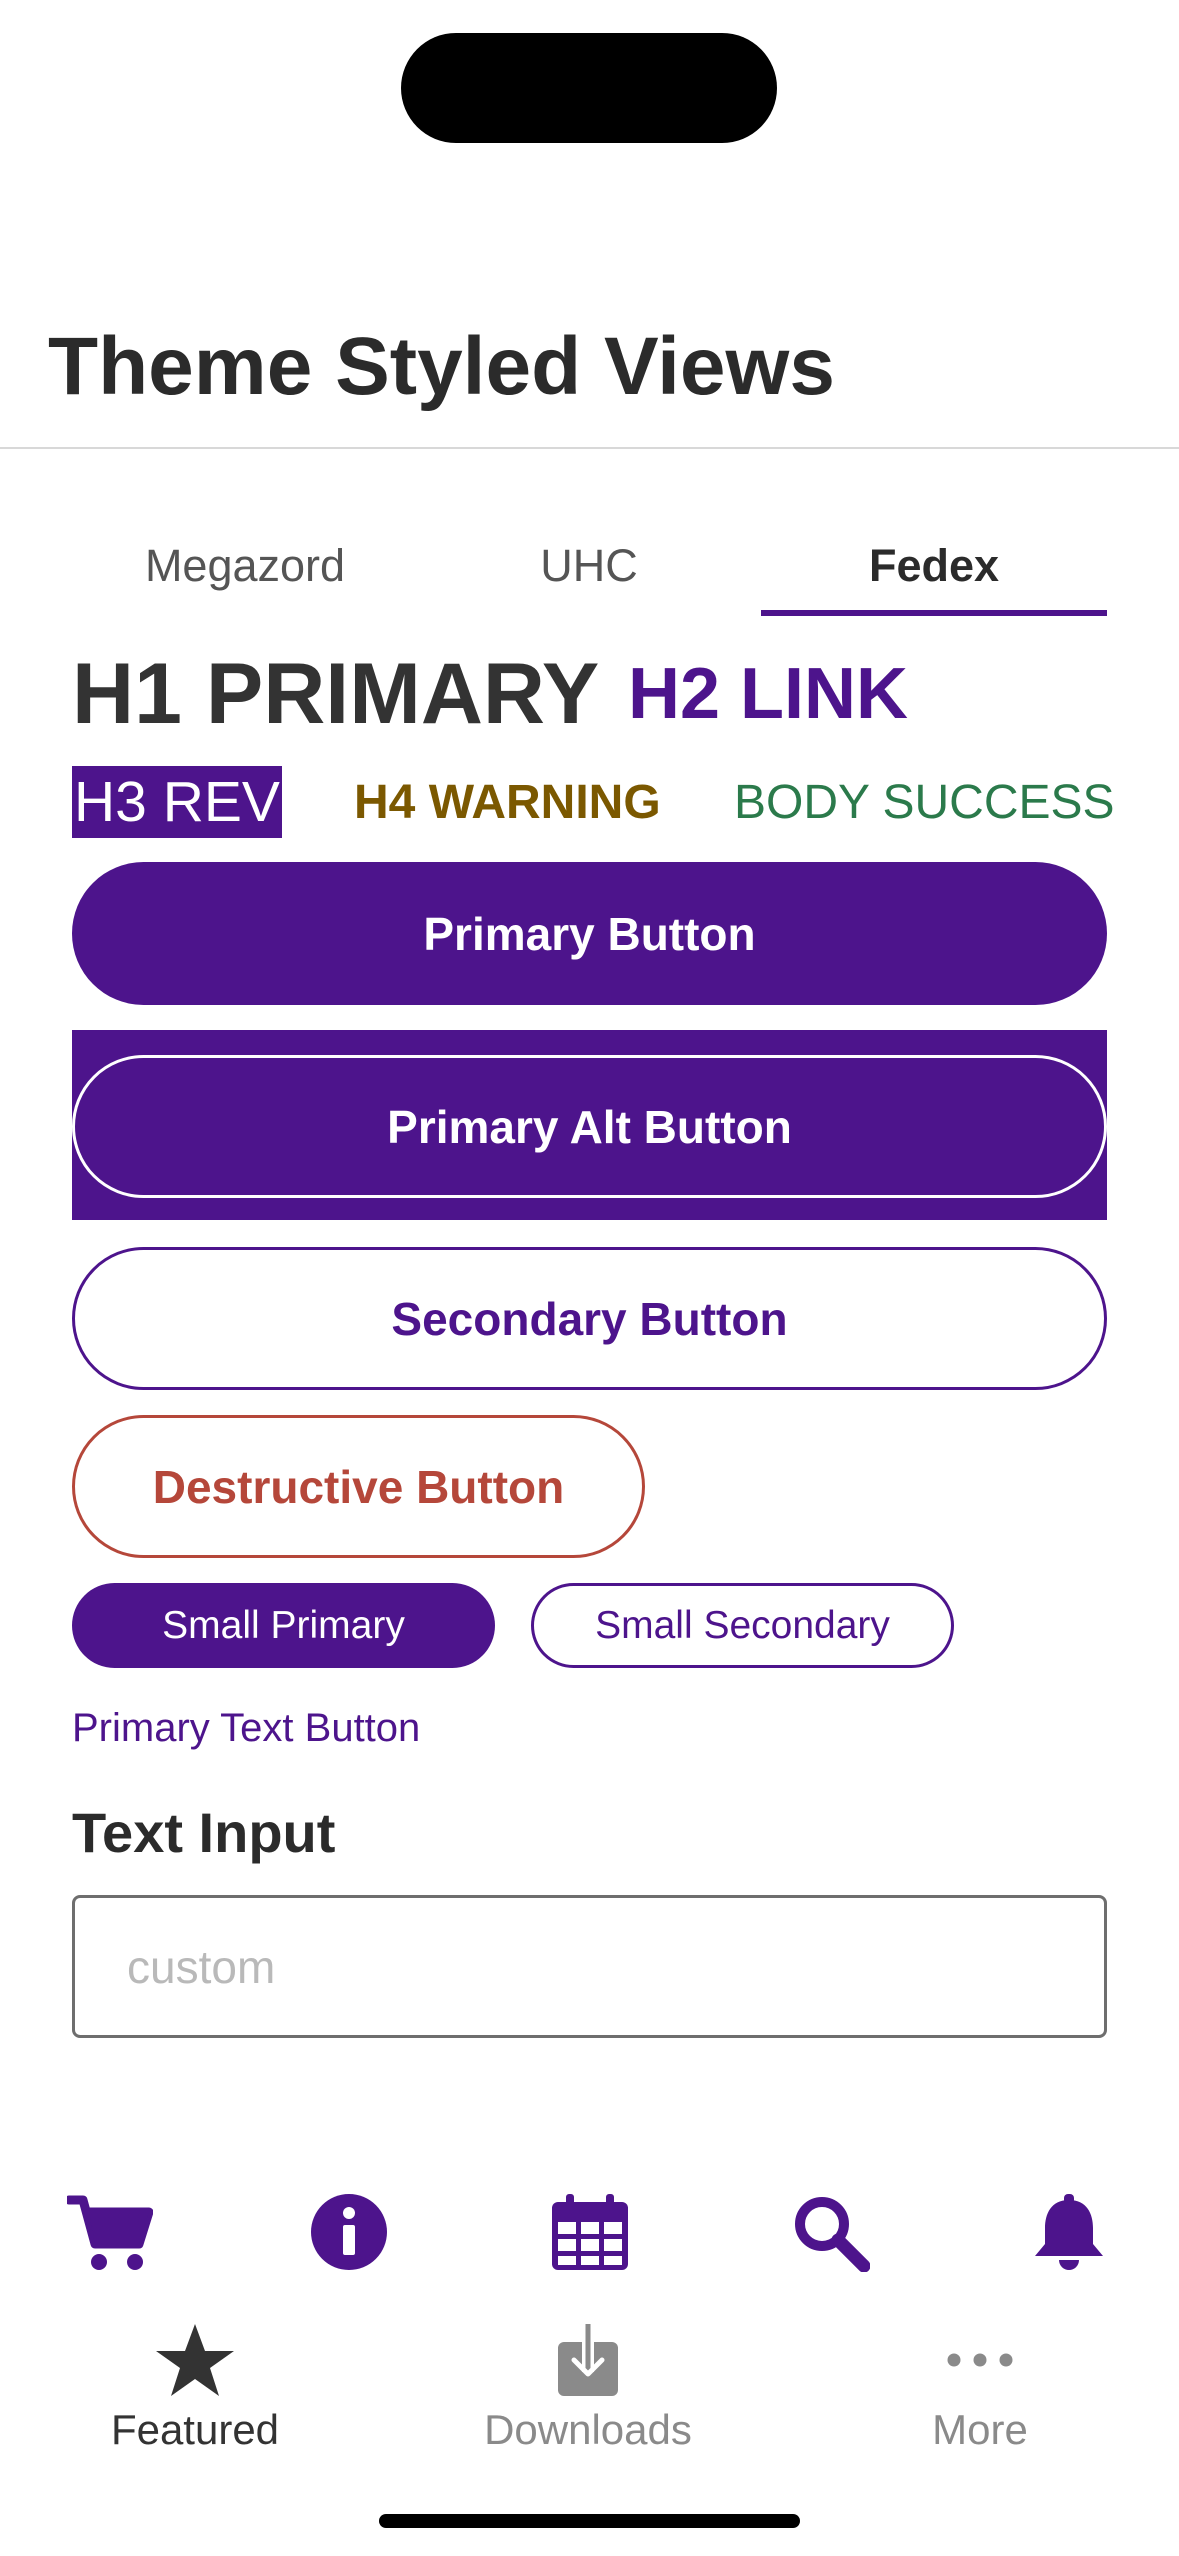 The width and height of the screenshot is (1179, 2556). I want to click on search-icon, so click(830, 2232).